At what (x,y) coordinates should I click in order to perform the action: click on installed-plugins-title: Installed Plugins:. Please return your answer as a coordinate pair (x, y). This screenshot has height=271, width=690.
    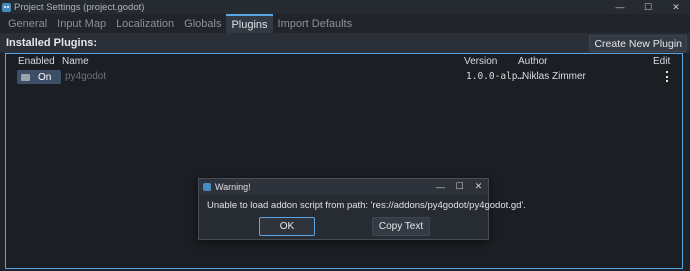
    Looking at the image, I should click on (52, 43).